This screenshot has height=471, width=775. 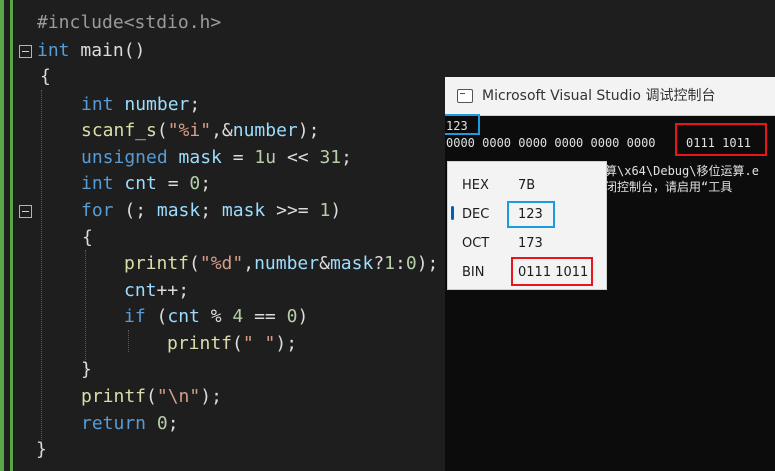 I want to click on code-token: %, so click(x=216, y=316).